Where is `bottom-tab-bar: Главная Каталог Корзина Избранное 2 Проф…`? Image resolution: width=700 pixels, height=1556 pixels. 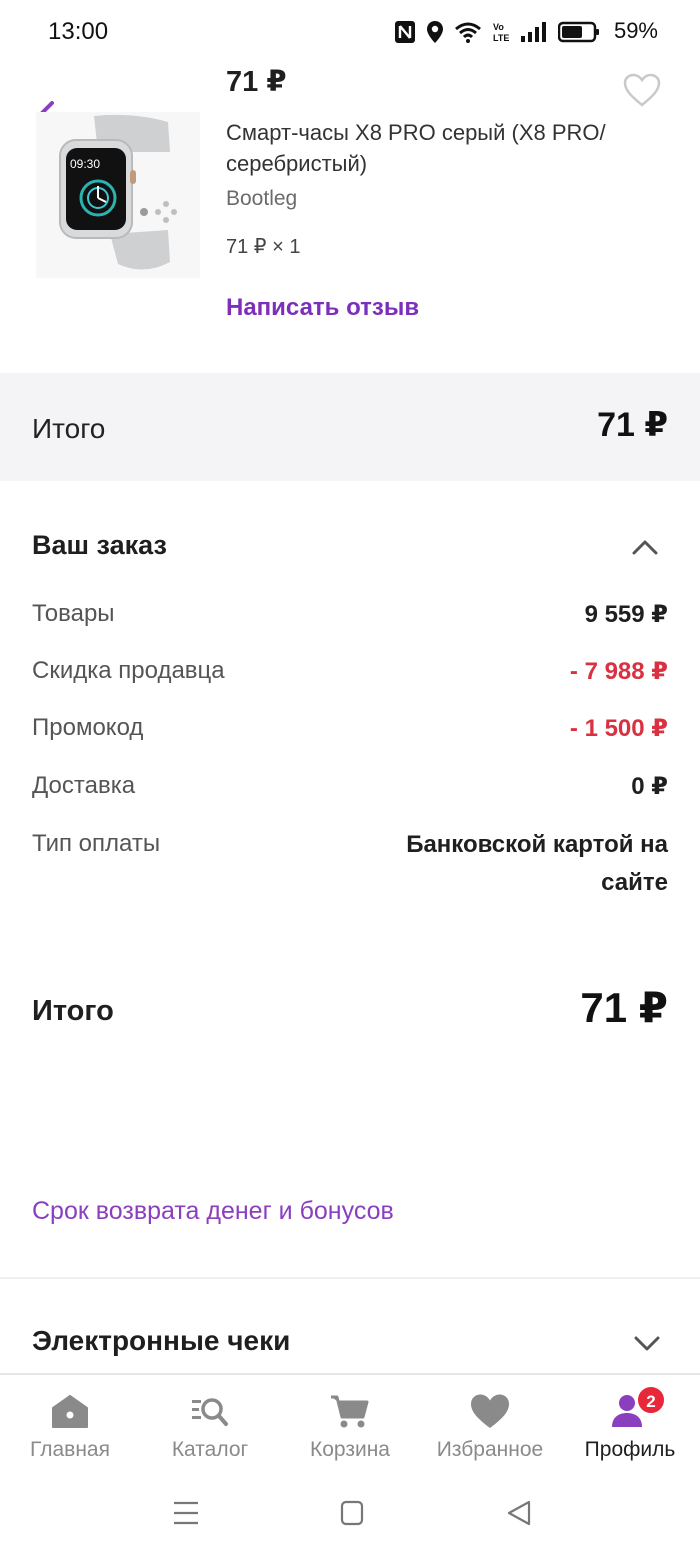
bottom-tab-bar: Главная Каталог Корзина Избранное 2 Проф… is located at coordinates (350, 1423).